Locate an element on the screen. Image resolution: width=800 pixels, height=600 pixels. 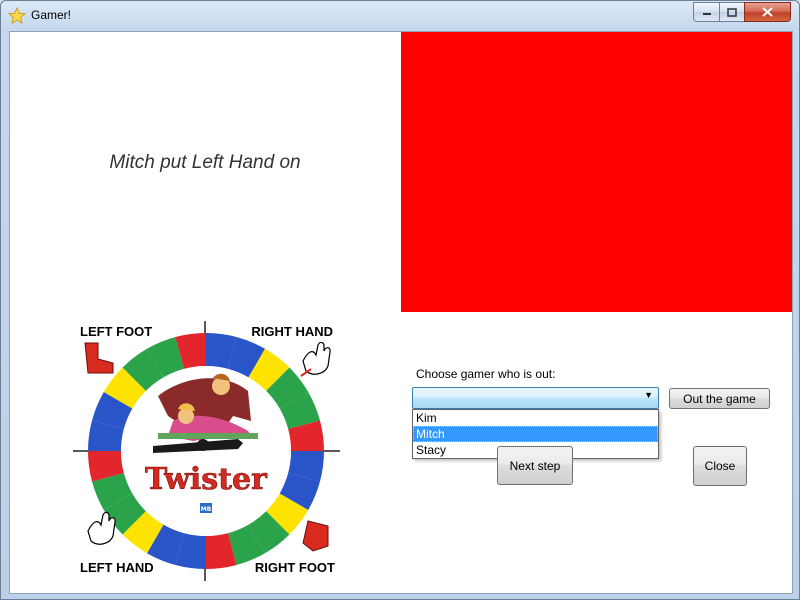
right-foot-icon is located at coordinates (315, 536).